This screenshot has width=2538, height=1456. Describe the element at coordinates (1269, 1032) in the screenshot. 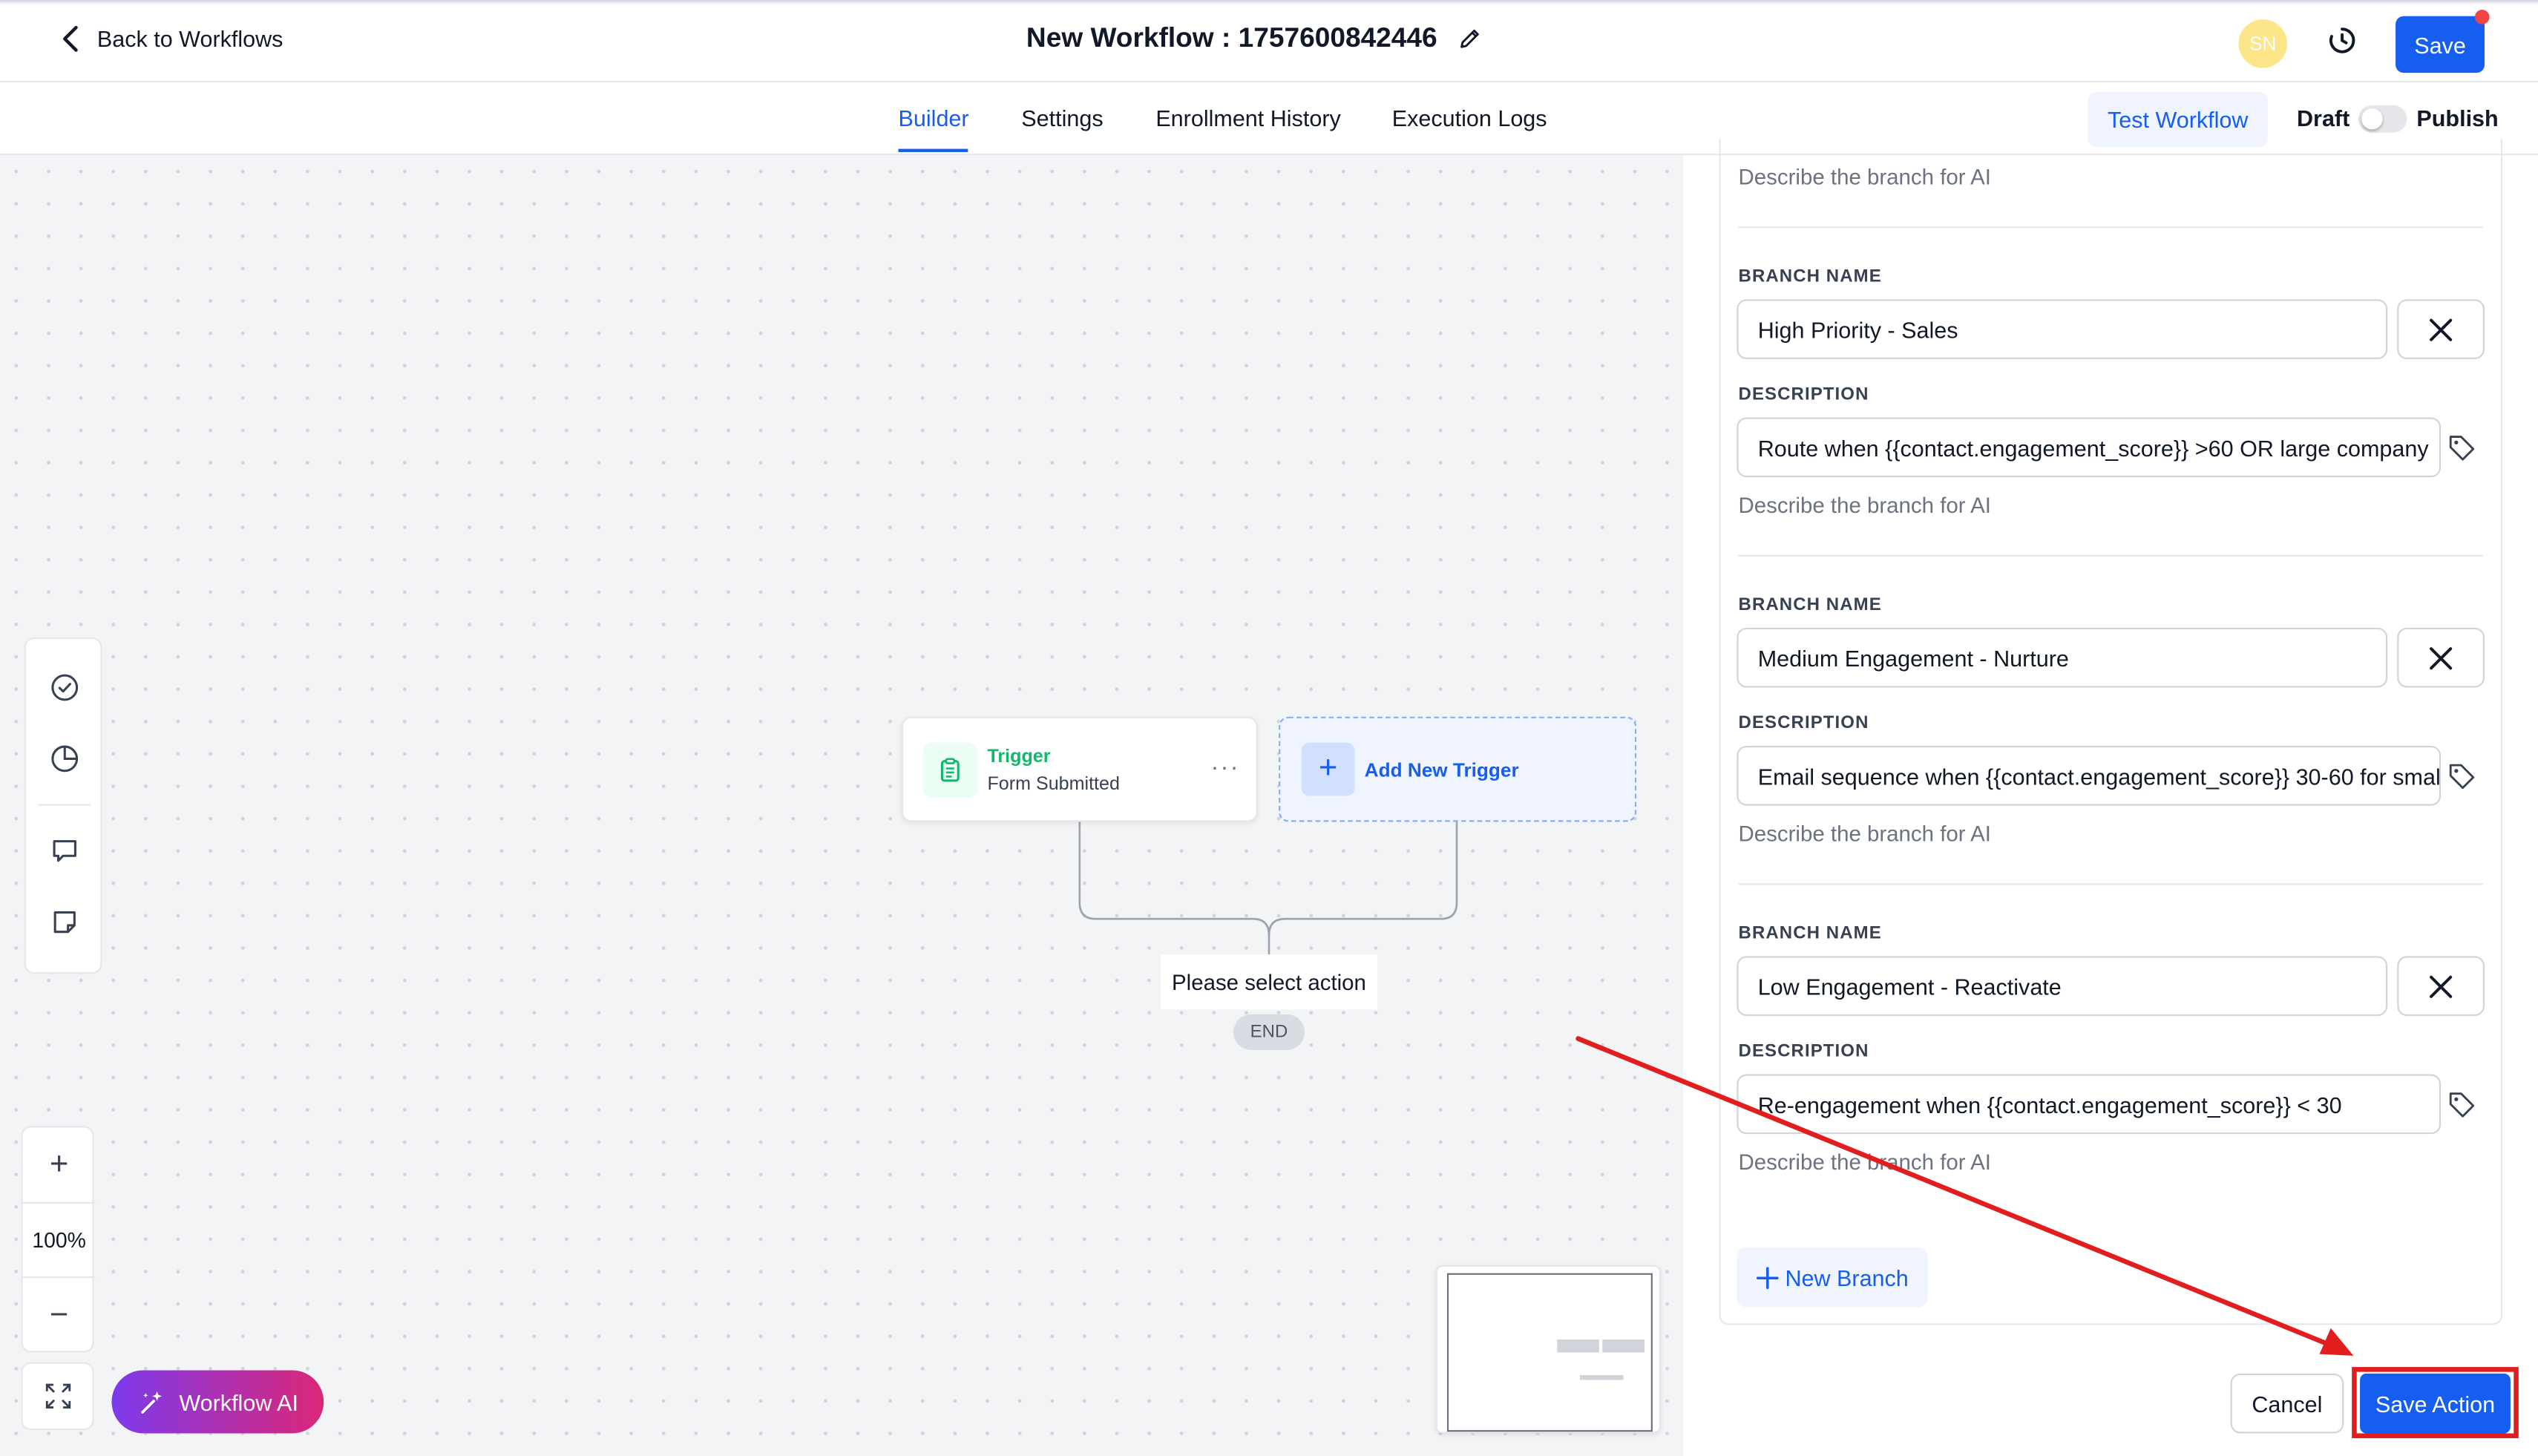

I see `end-node: END` at that location.